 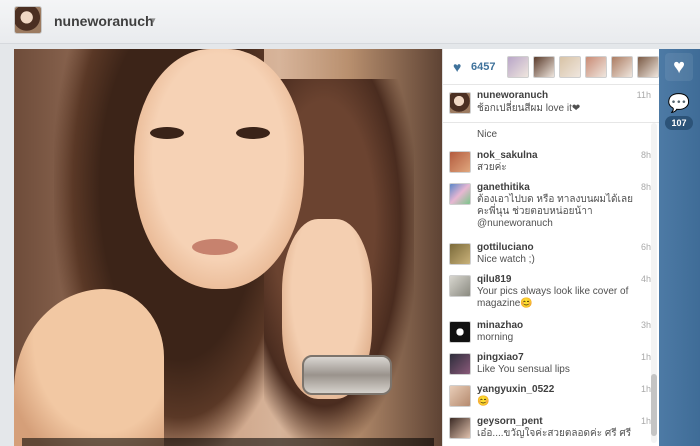 What do you see at coordinates (512, 95) in the screenshot?
I see `caption-username: nuneworanuch` at bounding box center [512, 95].